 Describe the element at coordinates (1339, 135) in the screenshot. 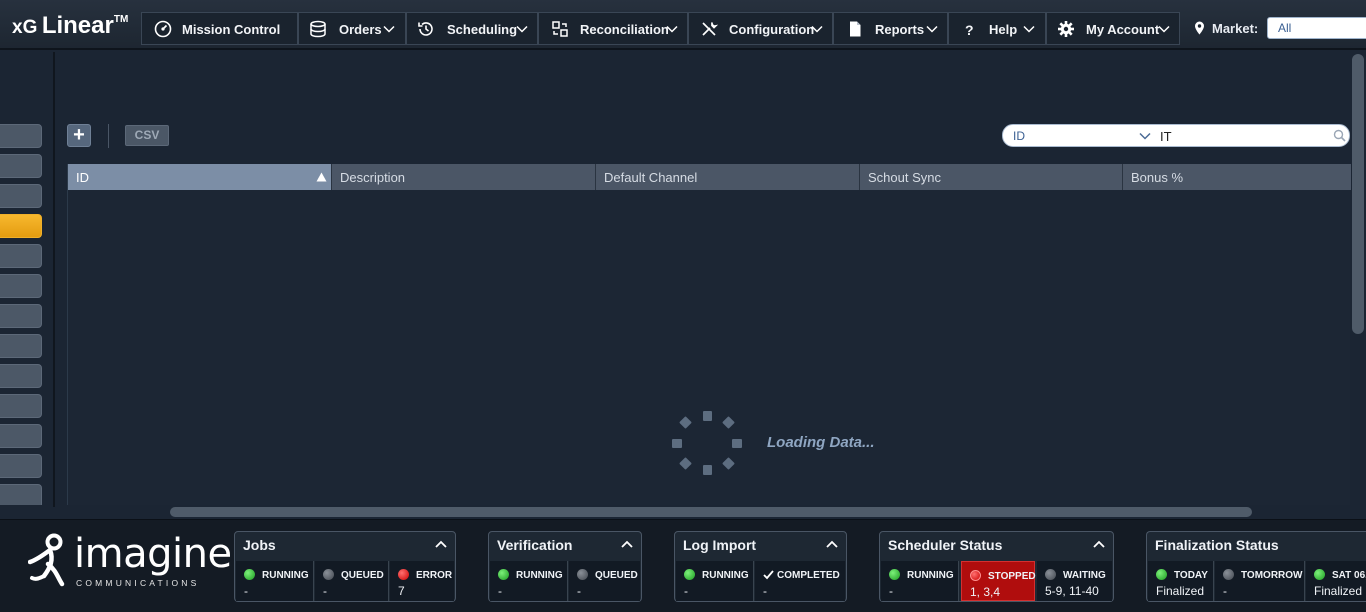

I see `search-icon` at that location.